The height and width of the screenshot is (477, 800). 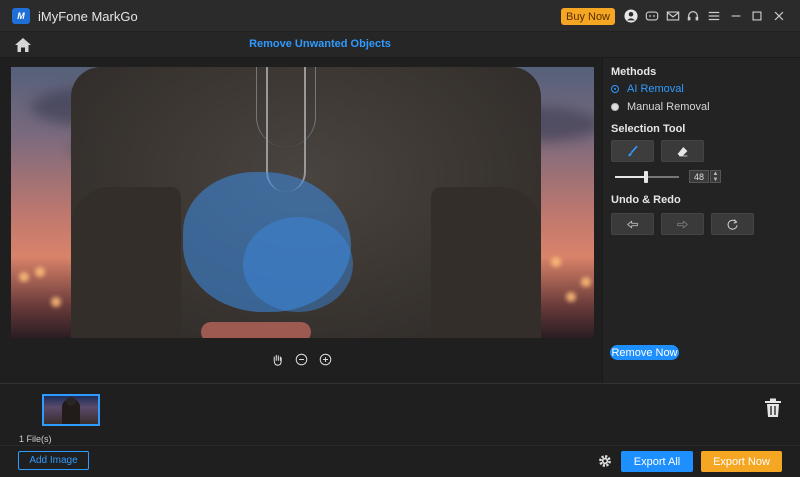 I want to click on maximize-icon, so click(x=757, y=16).